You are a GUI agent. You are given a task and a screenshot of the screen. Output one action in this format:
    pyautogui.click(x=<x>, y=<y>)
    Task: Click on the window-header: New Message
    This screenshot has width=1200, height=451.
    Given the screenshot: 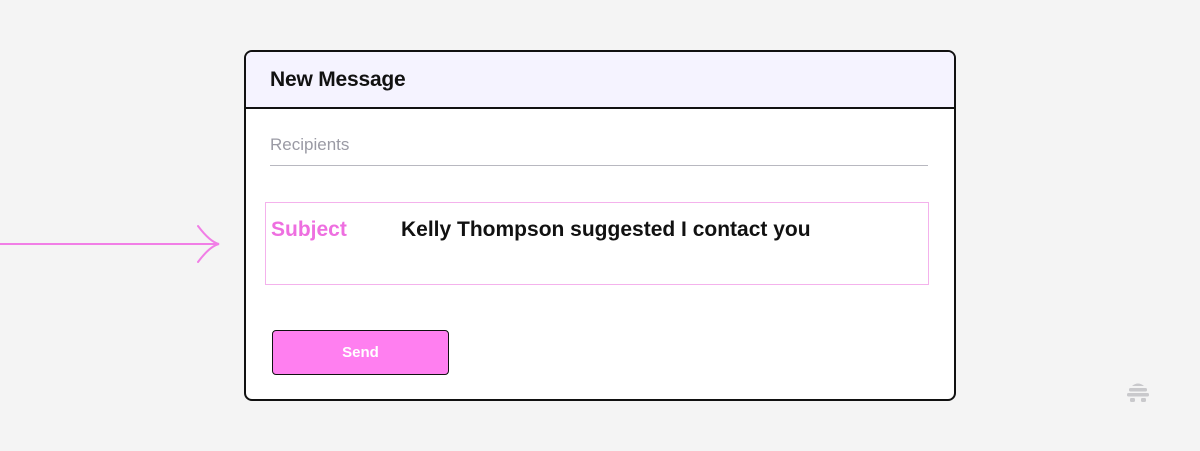 What is the action you would take?
    pyautogui.click(x=600, y=80)
    